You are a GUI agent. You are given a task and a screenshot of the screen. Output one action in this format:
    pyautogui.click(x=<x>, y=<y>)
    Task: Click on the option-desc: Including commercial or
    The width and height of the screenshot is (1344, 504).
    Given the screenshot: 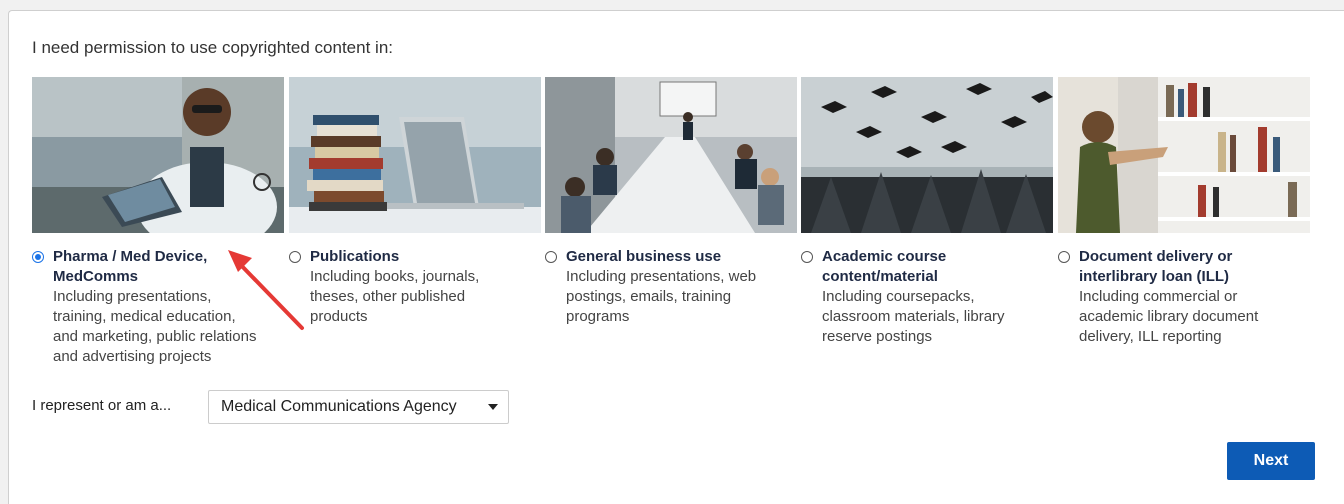 What is the action you would take?
    pyautogui.click(x=1158, y=296)
    